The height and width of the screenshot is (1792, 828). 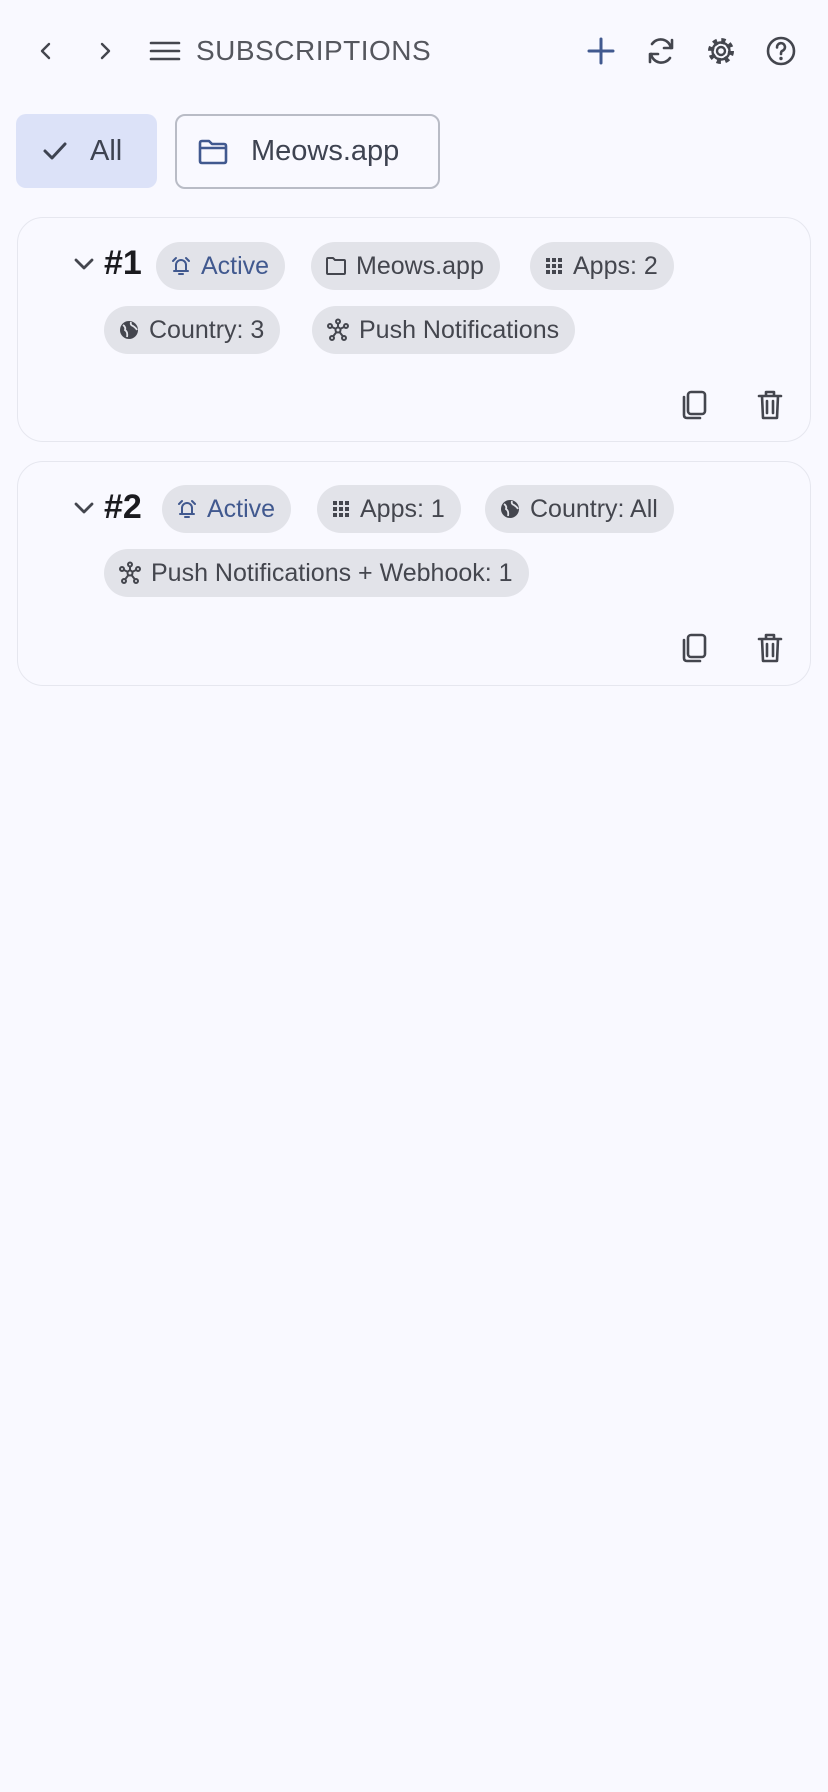 I want to click on country-chip: Country: 3, so click(x=192, y=330).